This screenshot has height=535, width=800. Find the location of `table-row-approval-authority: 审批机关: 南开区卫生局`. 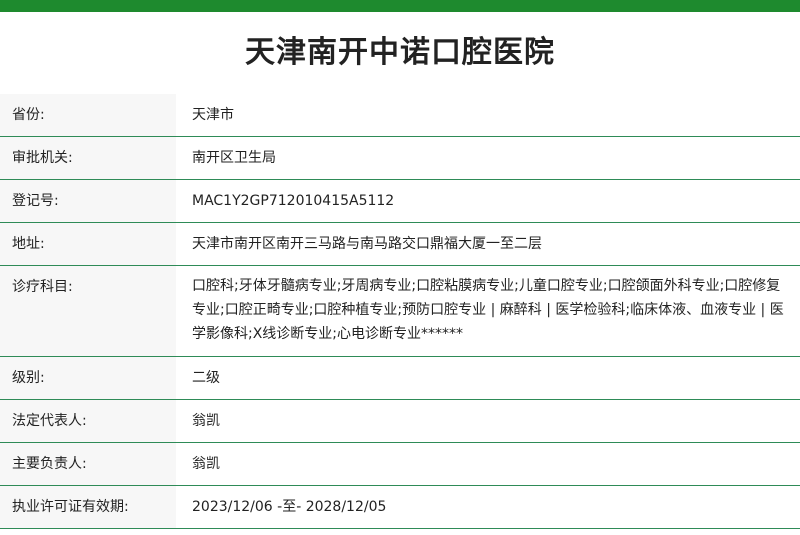

table-row-approval-authority: 审批机关: 南开区卫生局 is located at coordinates (400, 158).